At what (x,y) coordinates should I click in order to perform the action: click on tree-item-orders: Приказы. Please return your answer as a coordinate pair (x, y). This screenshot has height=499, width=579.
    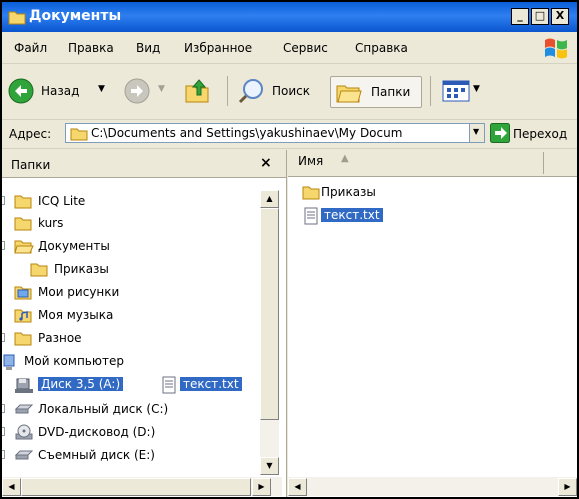
    Looking at the image, I should click on (127, 270).